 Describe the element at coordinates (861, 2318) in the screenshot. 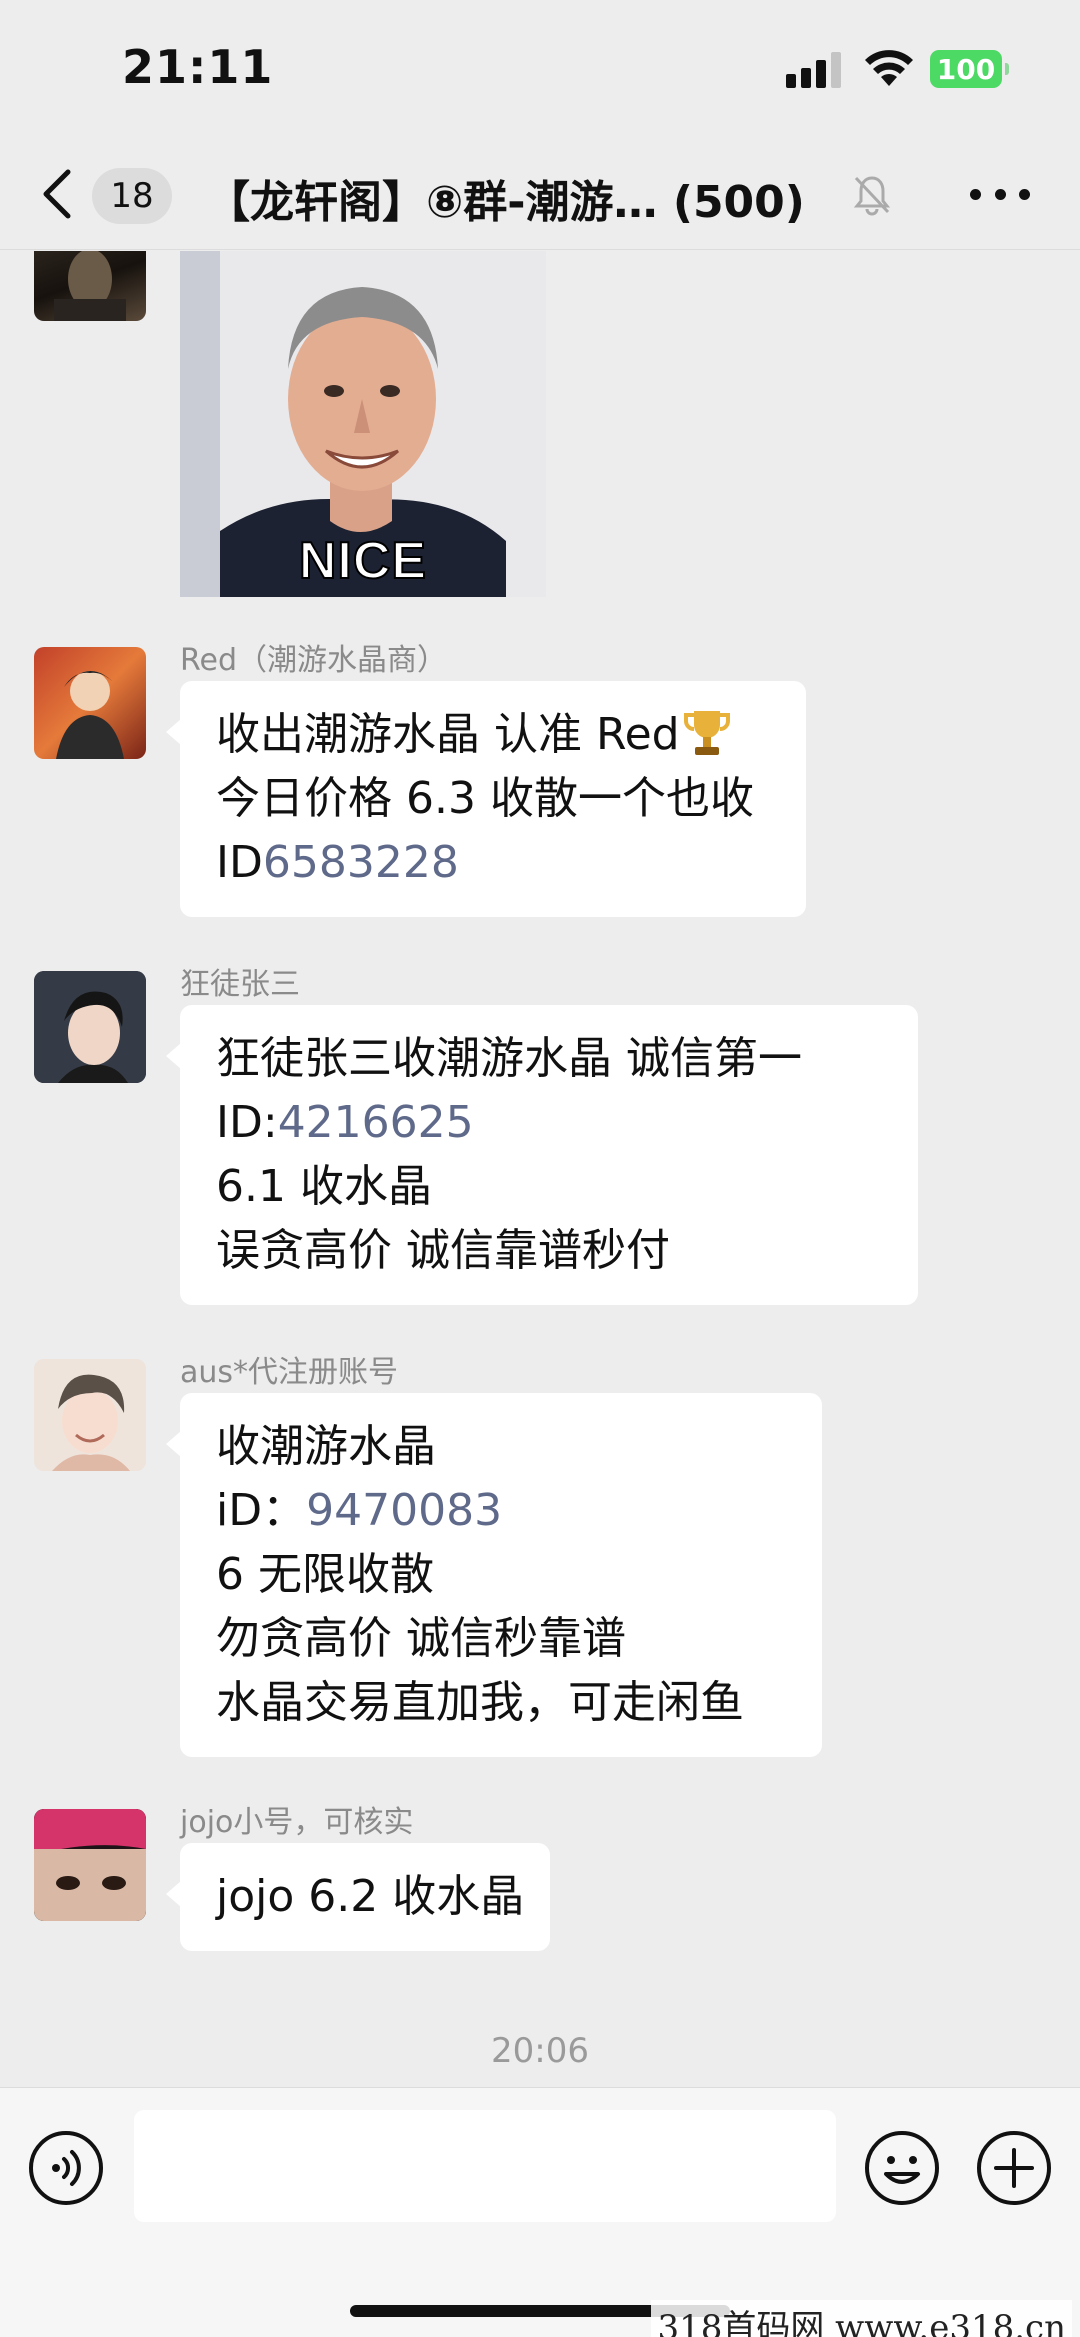

I see `watermark: 318首码网 www.e318.cn` at that location.